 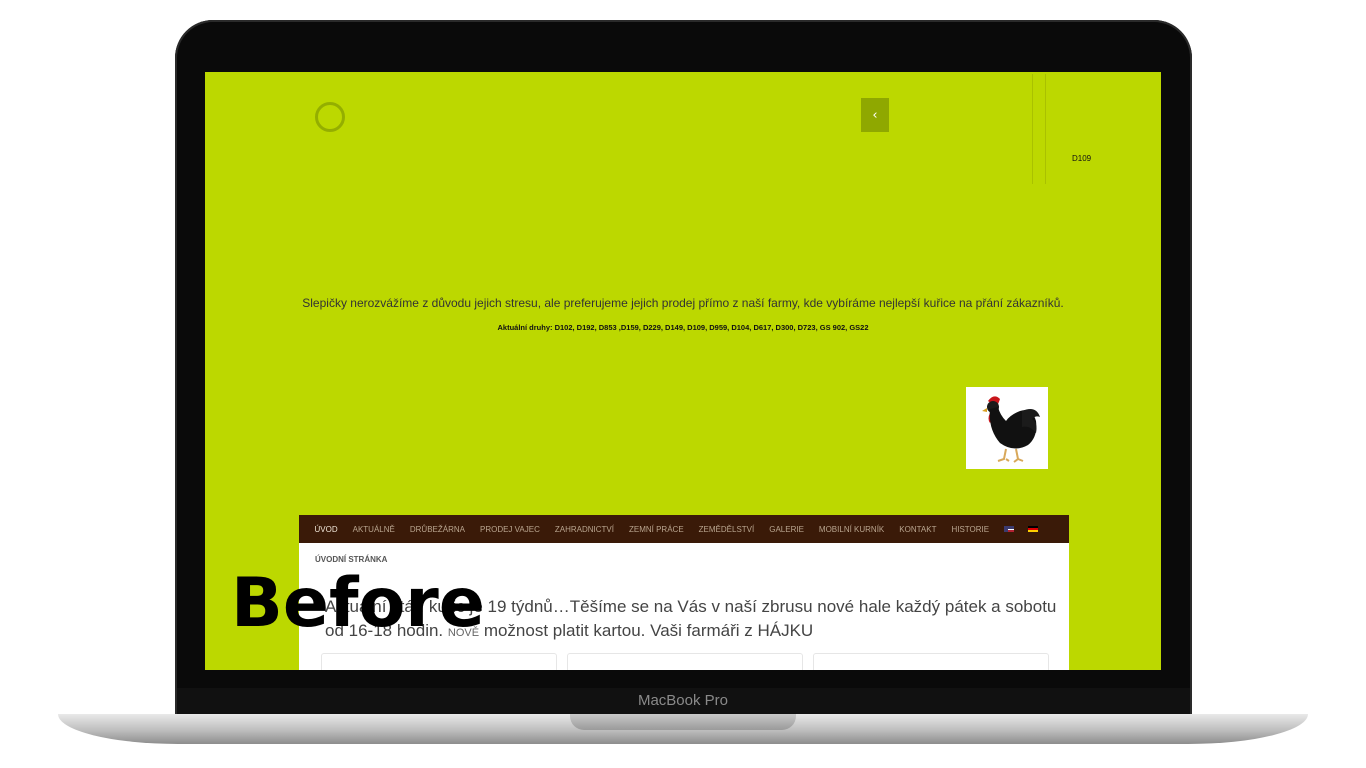 What do you see at coordinates (437, 529) in the screenshot?
I see `nav-item-drubezarna: DRŮBEŽÁRNA` at bounding box center [437, 529].